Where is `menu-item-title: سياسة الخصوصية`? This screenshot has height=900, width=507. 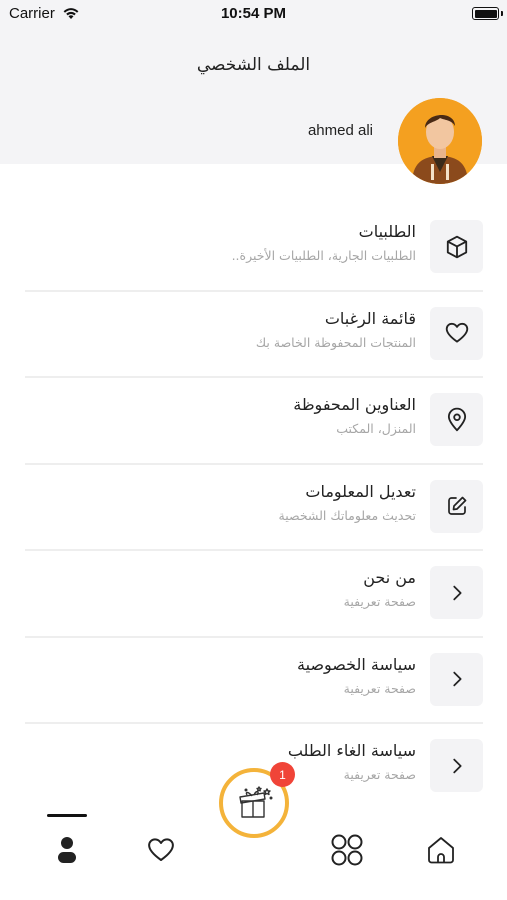 menu-item-title: سياسة الخصوصية is located at coordinates (356, 664).